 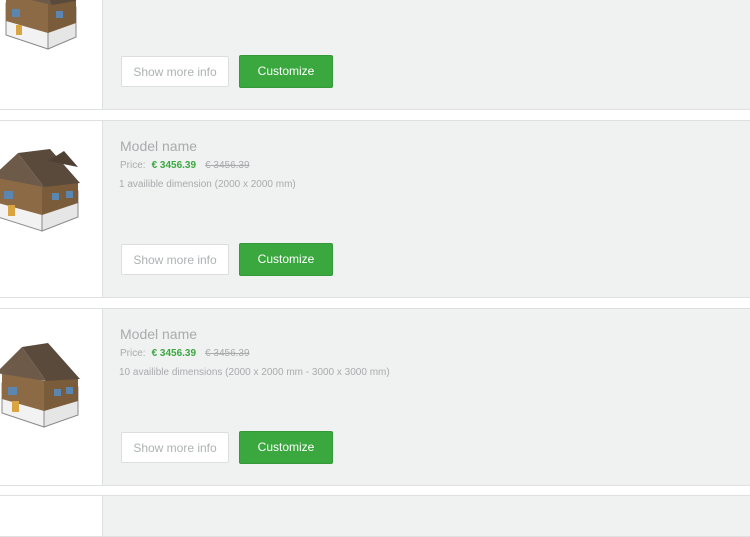 I want to click on product-card, so click(x=375, y=516).